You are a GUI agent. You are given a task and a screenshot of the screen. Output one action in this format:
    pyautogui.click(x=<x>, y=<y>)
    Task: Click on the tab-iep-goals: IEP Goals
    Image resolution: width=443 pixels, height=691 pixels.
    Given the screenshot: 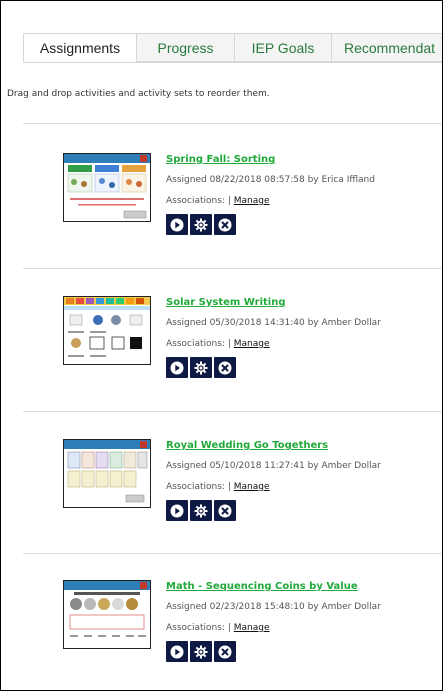 What is the action you would take?
    pyautogui.click(x=283, y=47)
    